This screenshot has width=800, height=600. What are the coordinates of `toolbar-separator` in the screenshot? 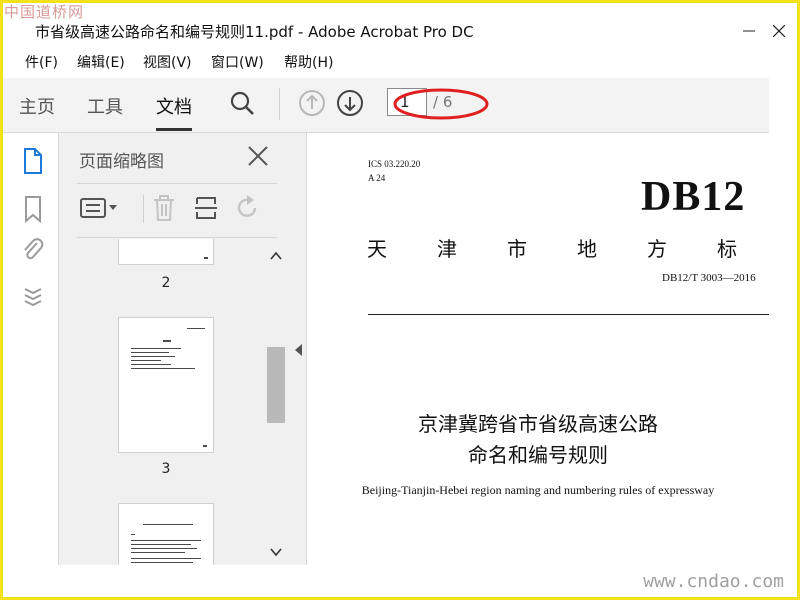 It's located at (279, 104).